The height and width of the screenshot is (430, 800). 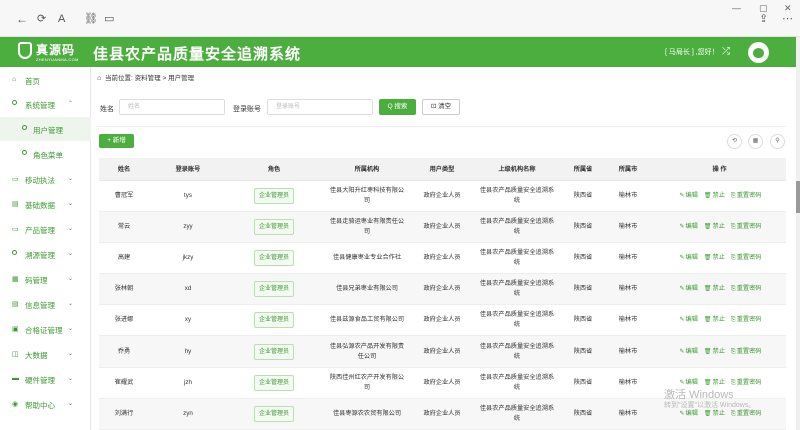 I want to click on cell-actions: ✎编辑 🗑禁止 ⎘重置密码, so click(x=719, y=320).